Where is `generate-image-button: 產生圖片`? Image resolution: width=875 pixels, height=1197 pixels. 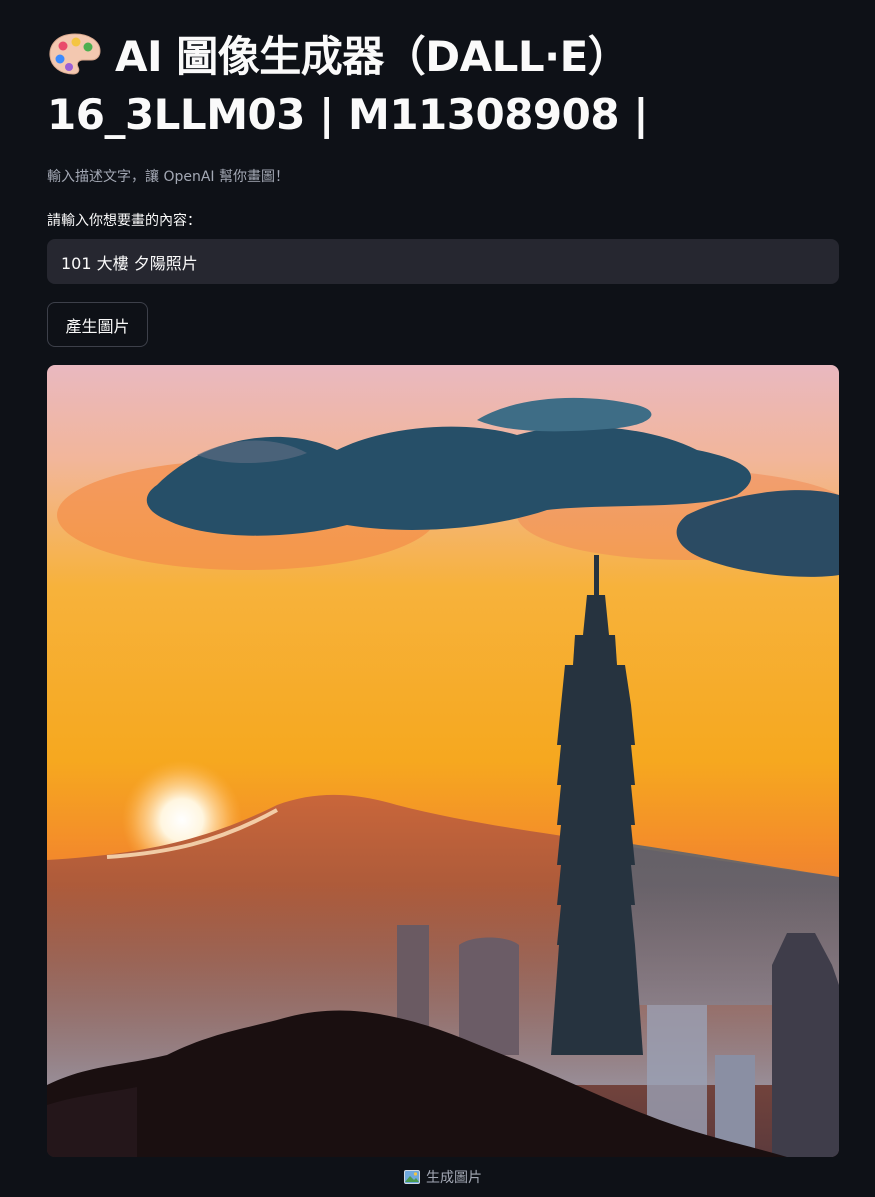
generate-image-button: 產生圖片 is located at coordinates (97, 324).